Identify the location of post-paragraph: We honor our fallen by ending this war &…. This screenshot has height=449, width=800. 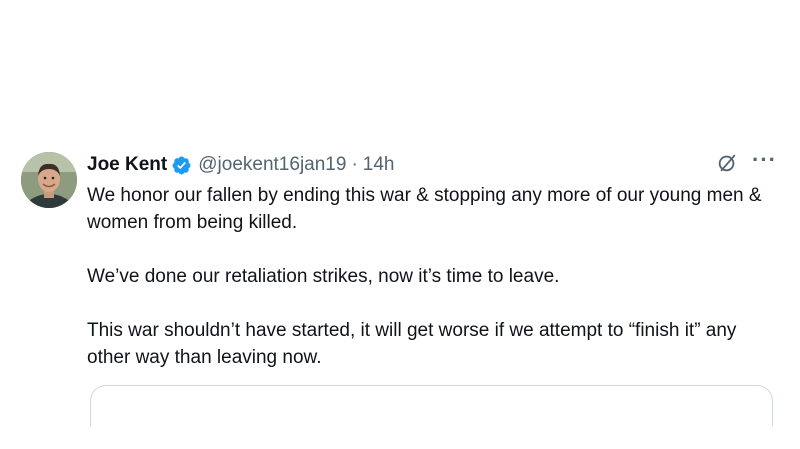
(424, 209).